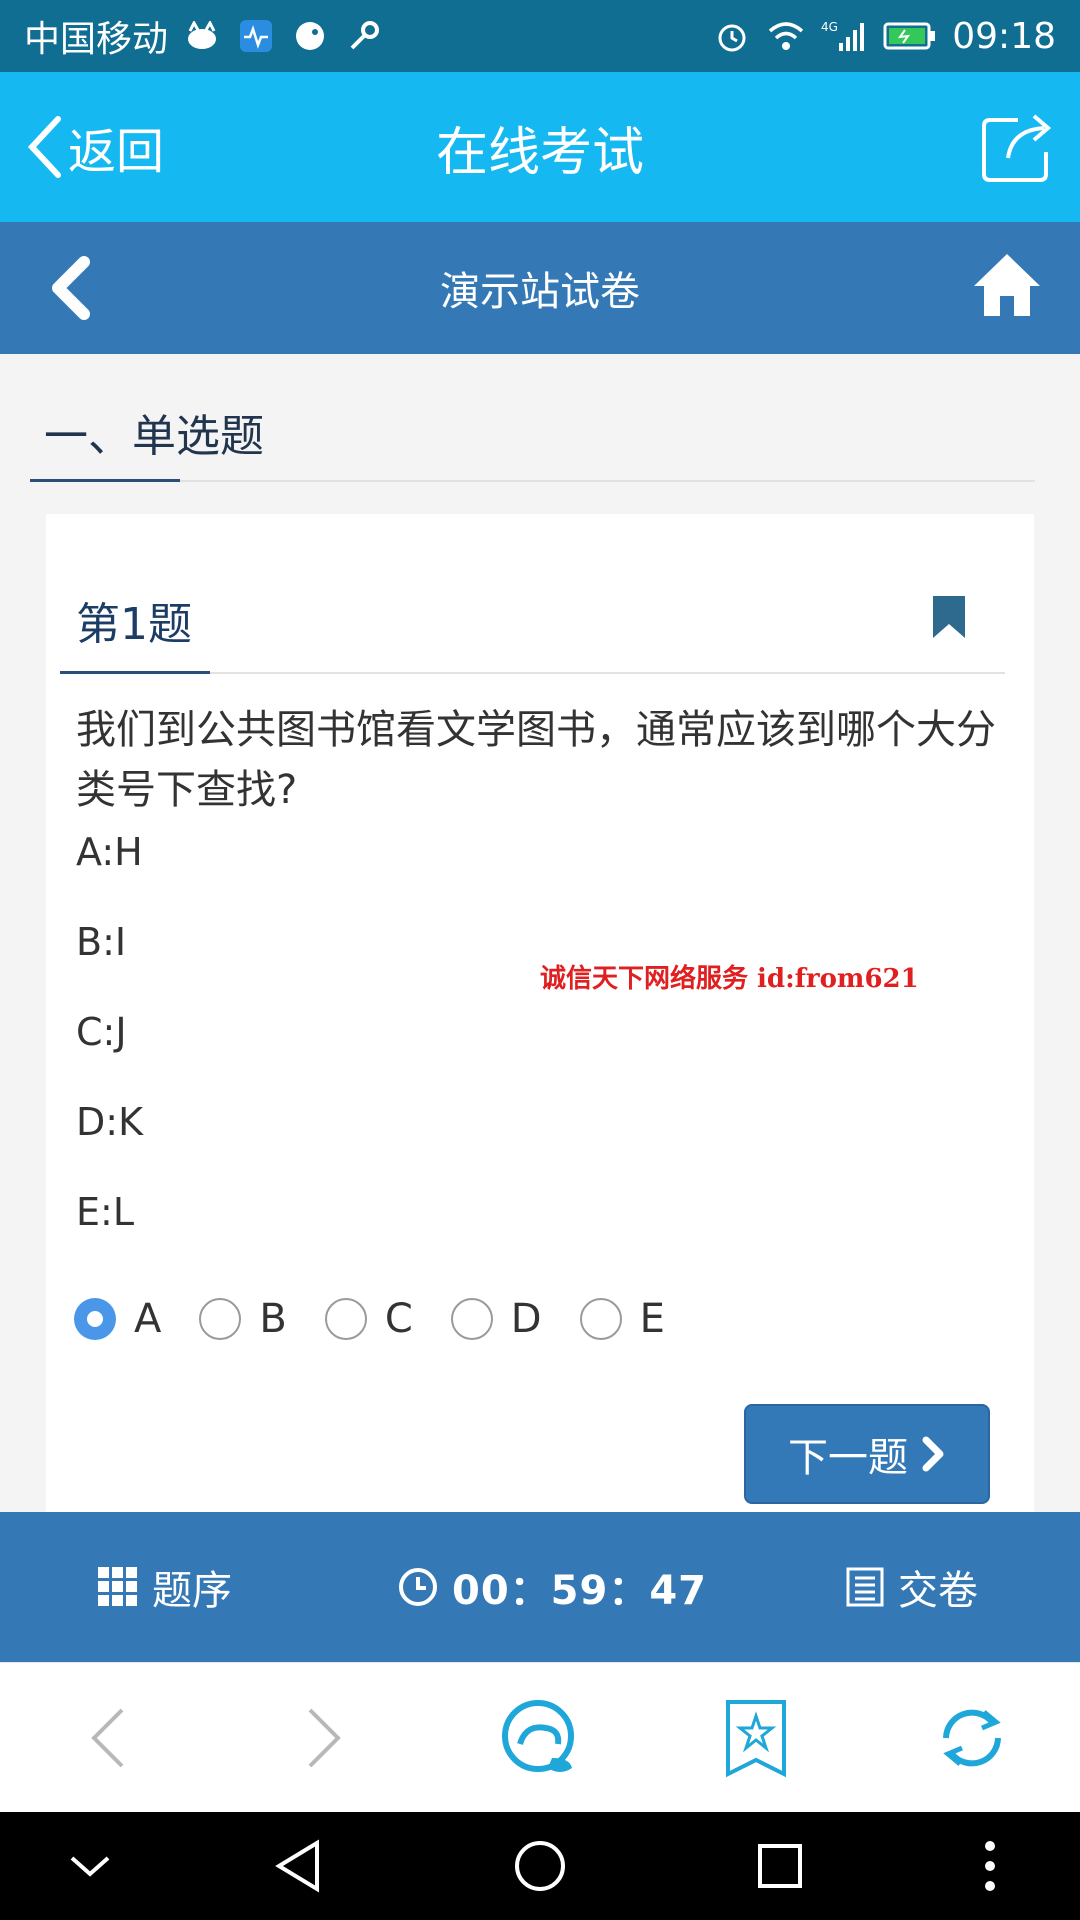 The image size is (1080, 1920). I want to click on share-icon, so click(1017, 148).